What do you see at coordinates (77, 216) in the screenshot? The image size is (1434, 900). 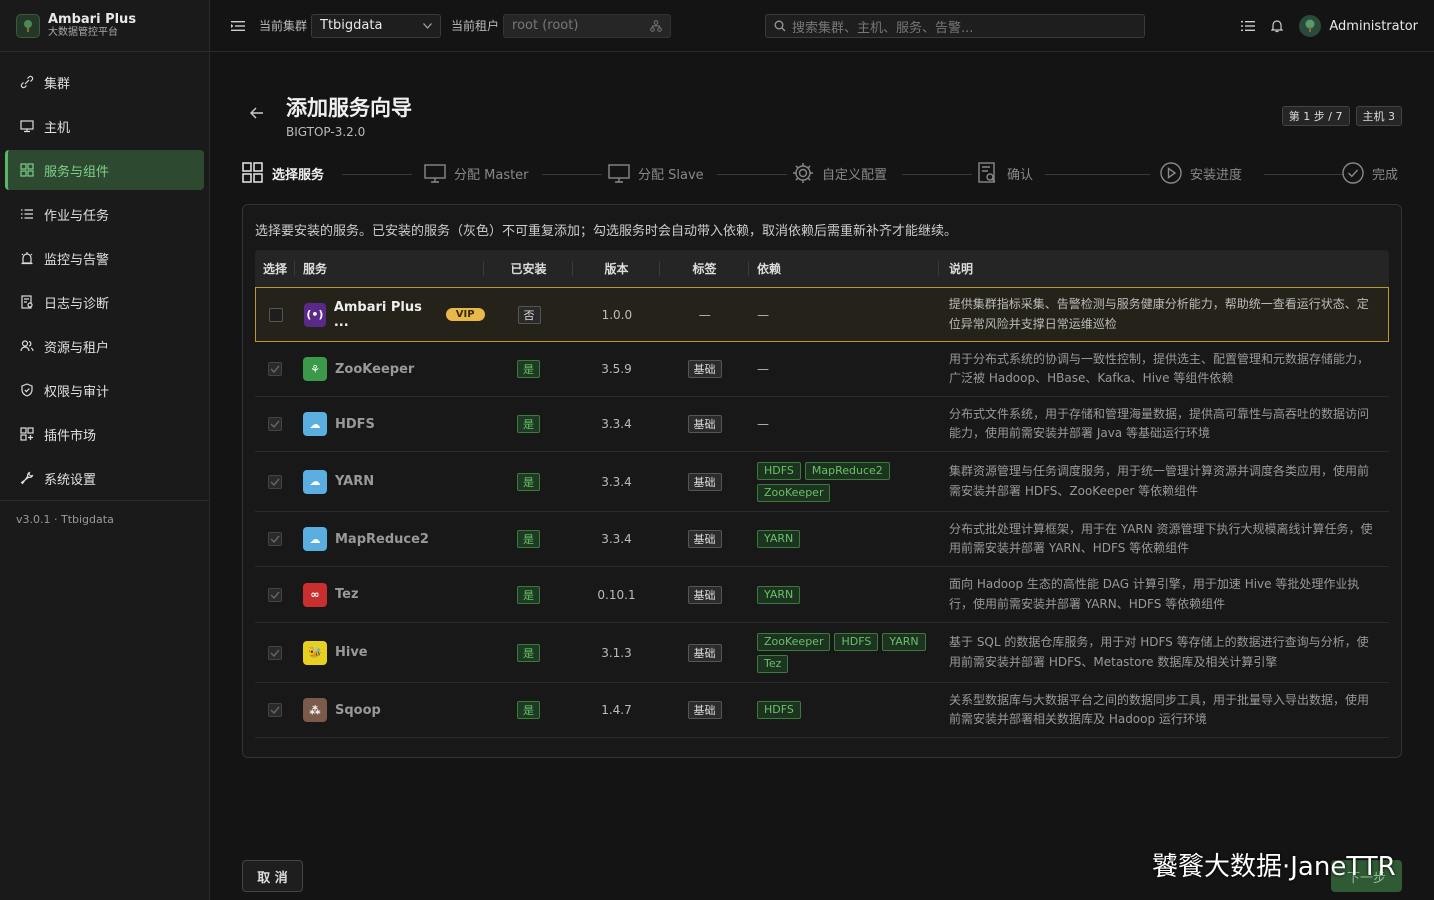 I see `sidebar-item-label: 作业与任务` at bounding box center [77, 216].